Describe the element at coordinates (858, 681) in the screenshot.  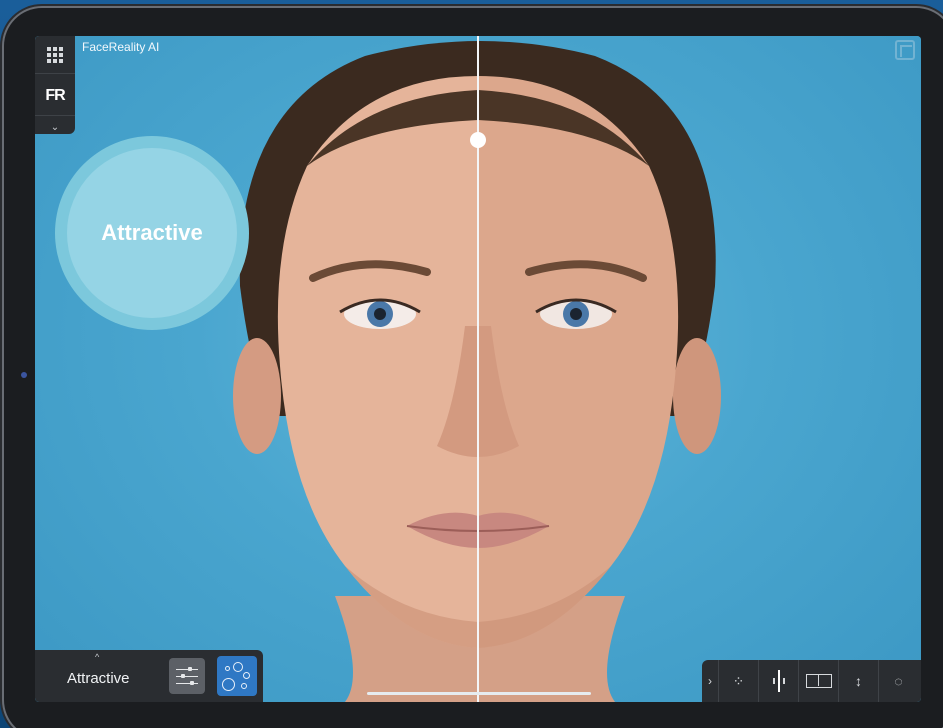
I see `arrows-icon: ↕` at that location.